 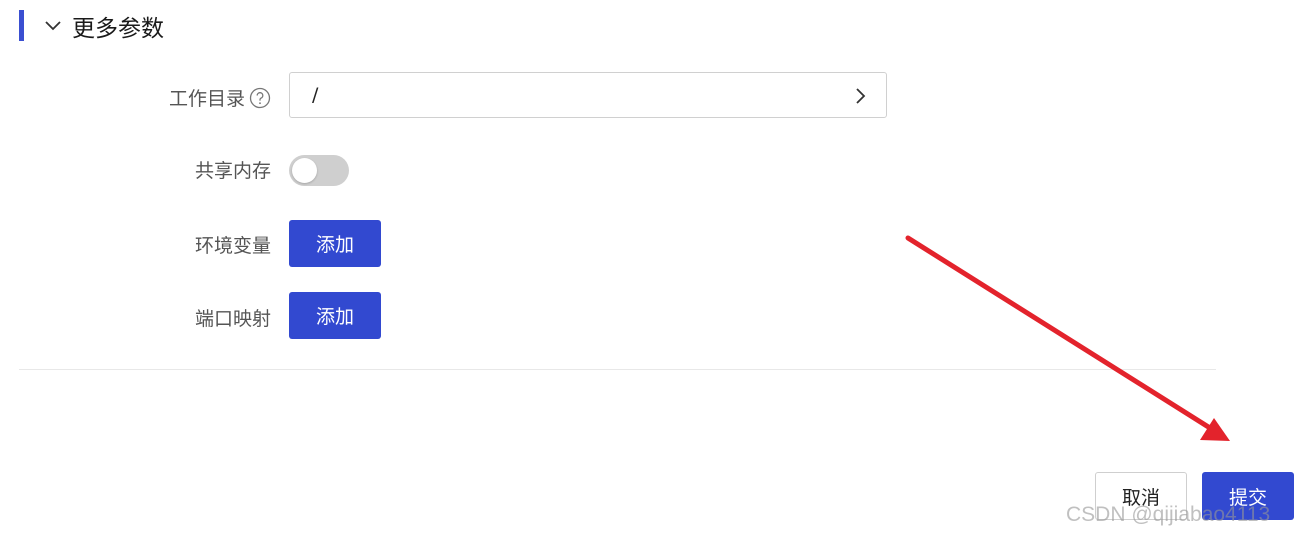 I want to click on chevron-down-icon, so click(x=53, y=26).